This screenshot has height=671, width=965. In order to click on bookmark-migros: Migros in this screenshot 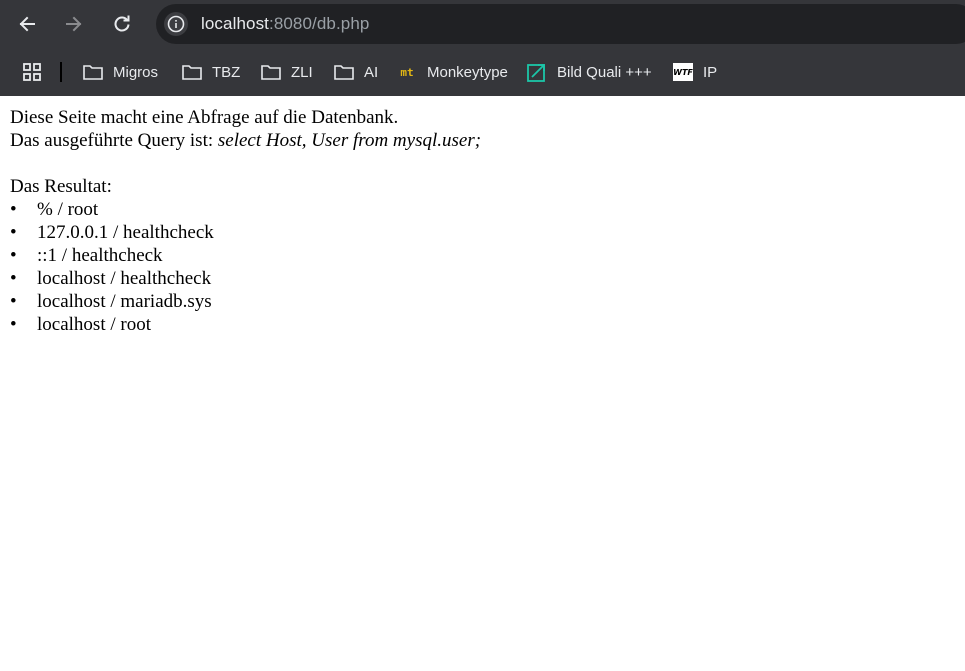, I will do `click(120, 72)`.